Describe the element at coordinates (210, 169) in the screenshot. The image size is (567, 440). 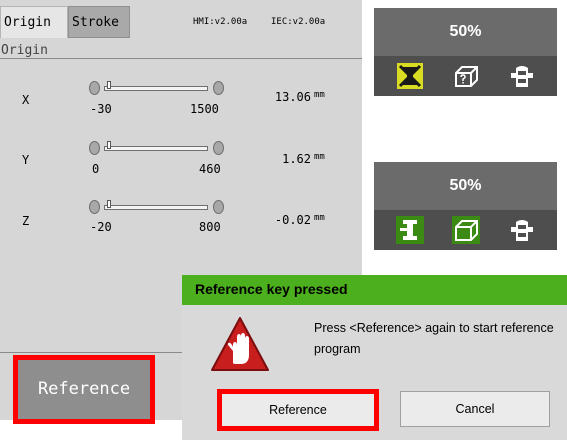
I see `axis-max-value: 460` at that location.